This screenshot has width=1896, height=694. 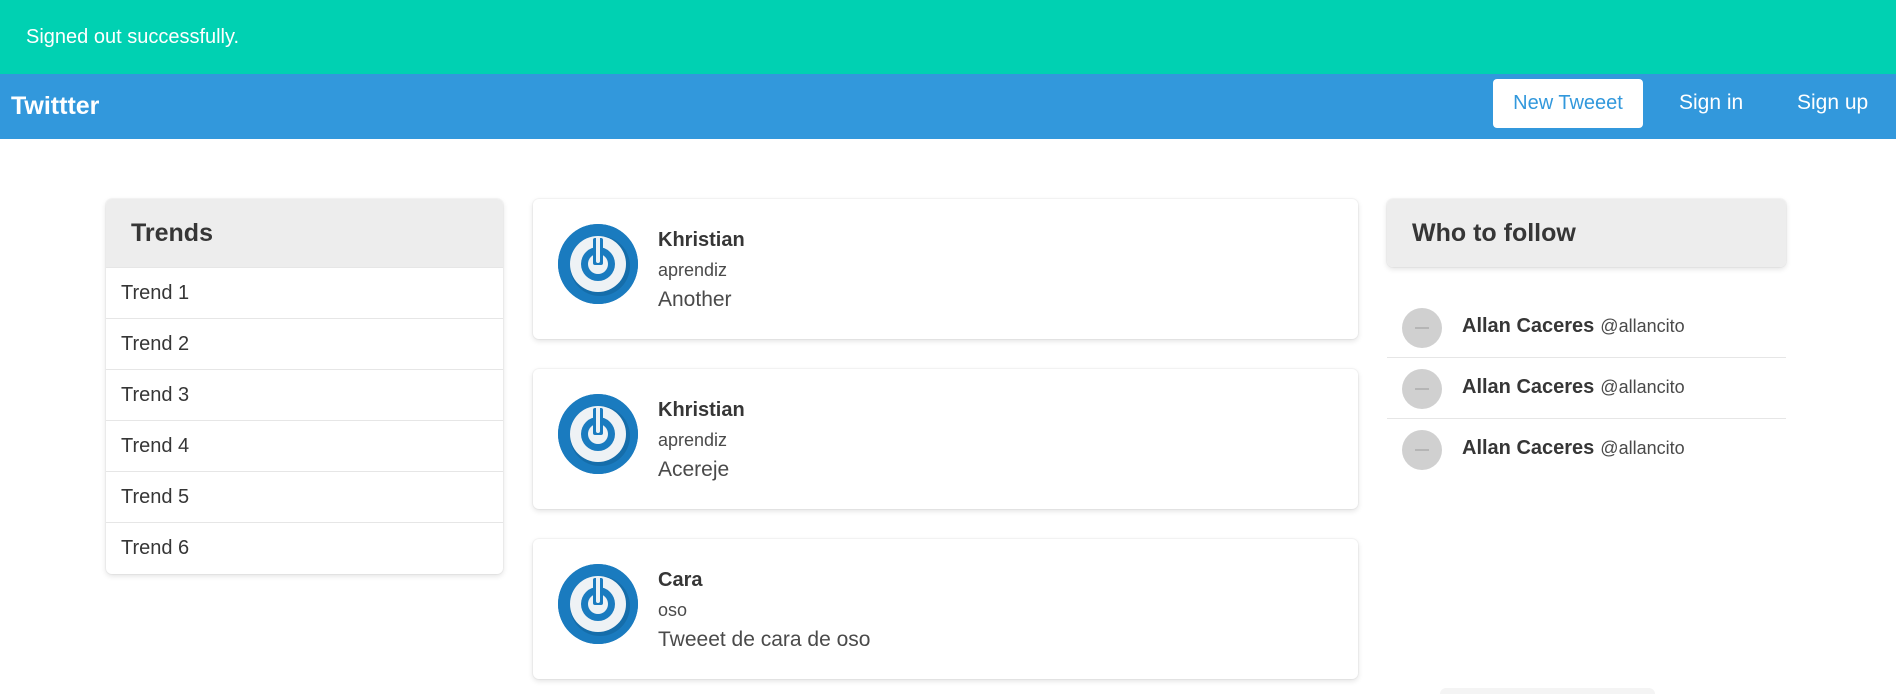 I want to click on tweet-author-name: Cara, so click(x=680, y=580).